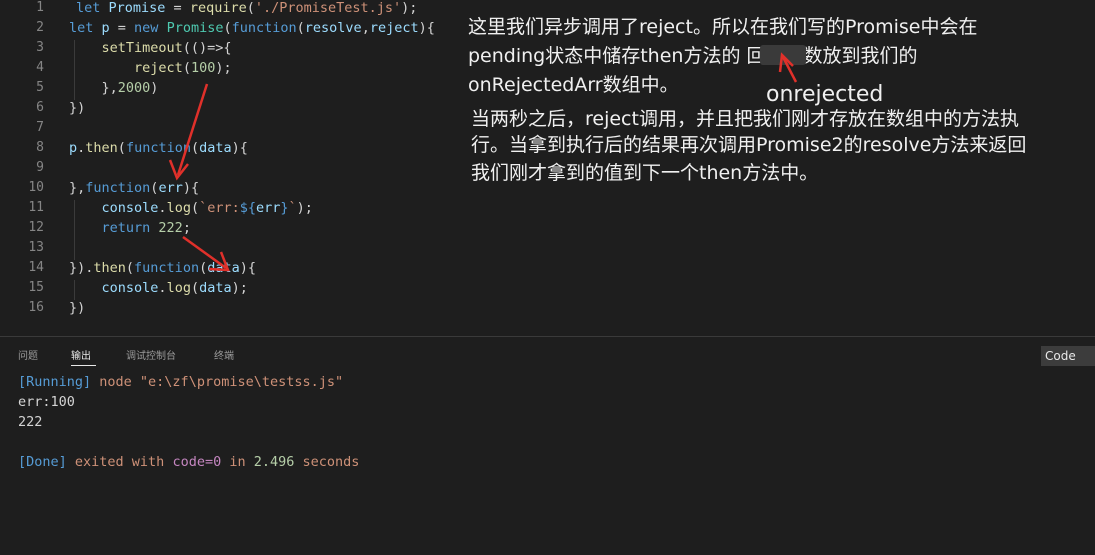  What do you see at coordinates (40, 127) in the screenshot?
I see `line-number: 7` at bounding box center [40, 127].